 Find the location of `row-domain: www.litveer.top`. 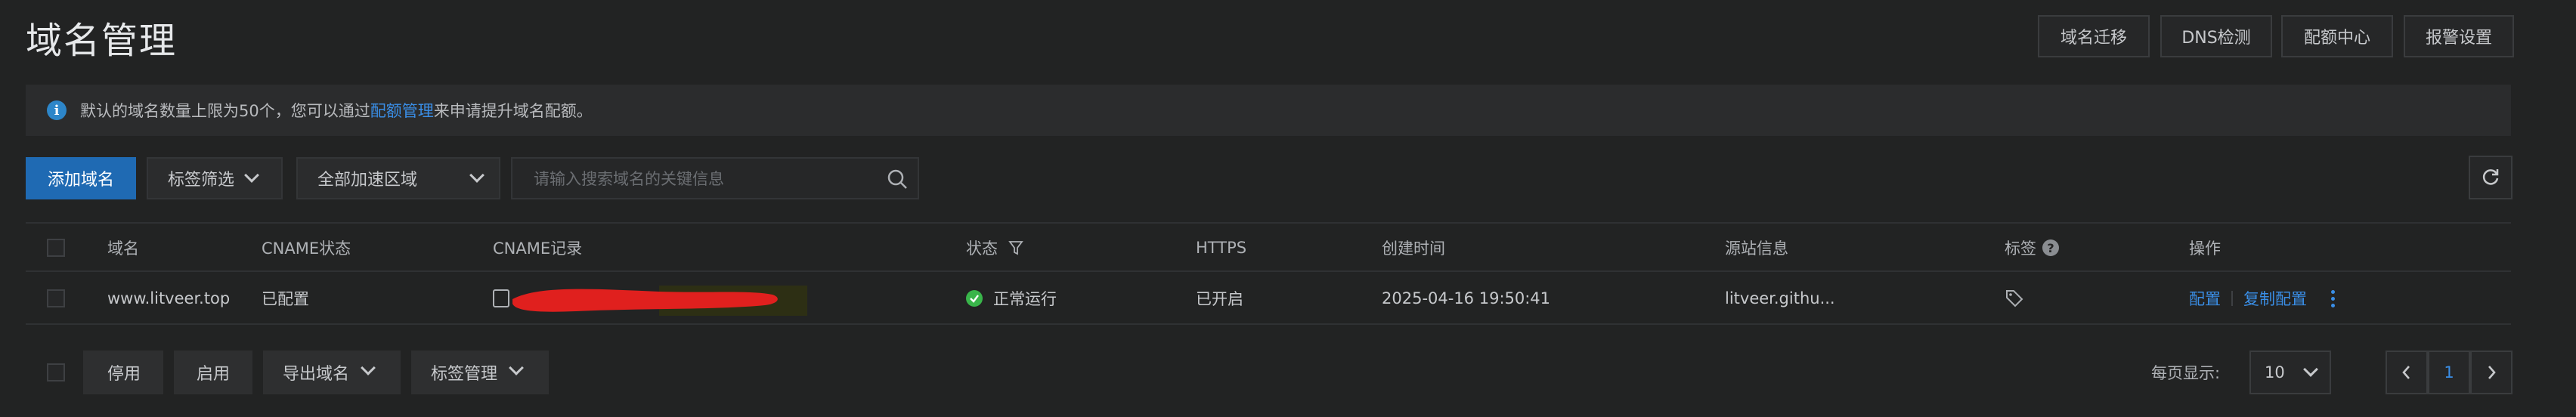

row-domain: www.litveer.top is located at coordinates (168, 298).